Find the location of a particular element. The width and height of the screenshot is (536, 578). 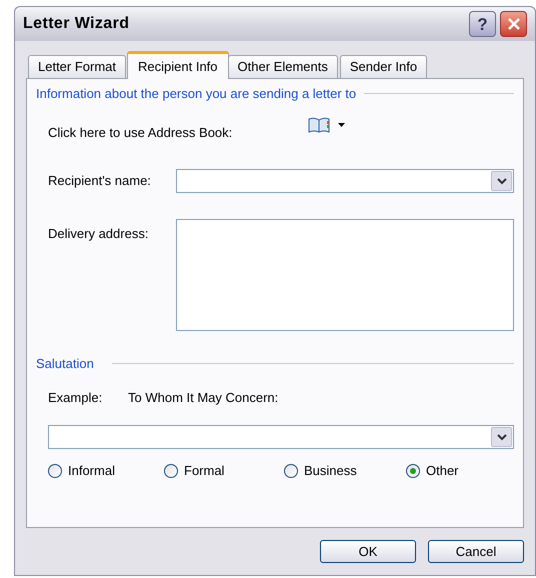

recipient-name-combo is located at coordinates (345, 181).